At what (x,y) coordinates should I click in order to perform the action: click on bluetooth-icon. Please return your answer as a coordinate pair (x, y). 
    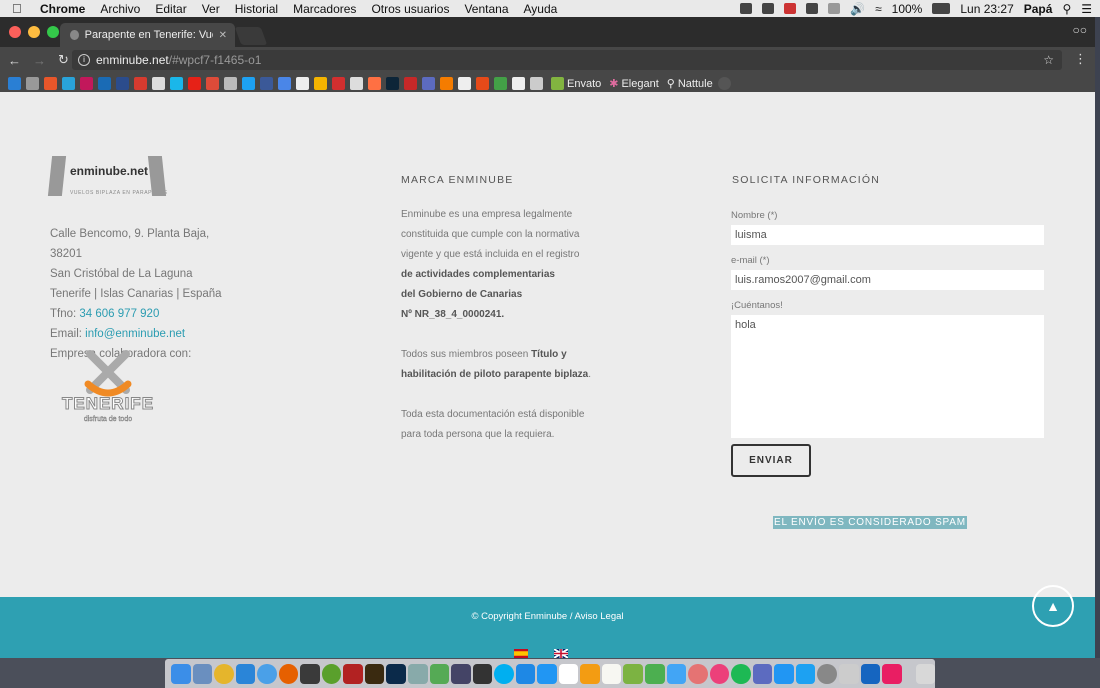
    Looking at the image, I should click on (834, 8).